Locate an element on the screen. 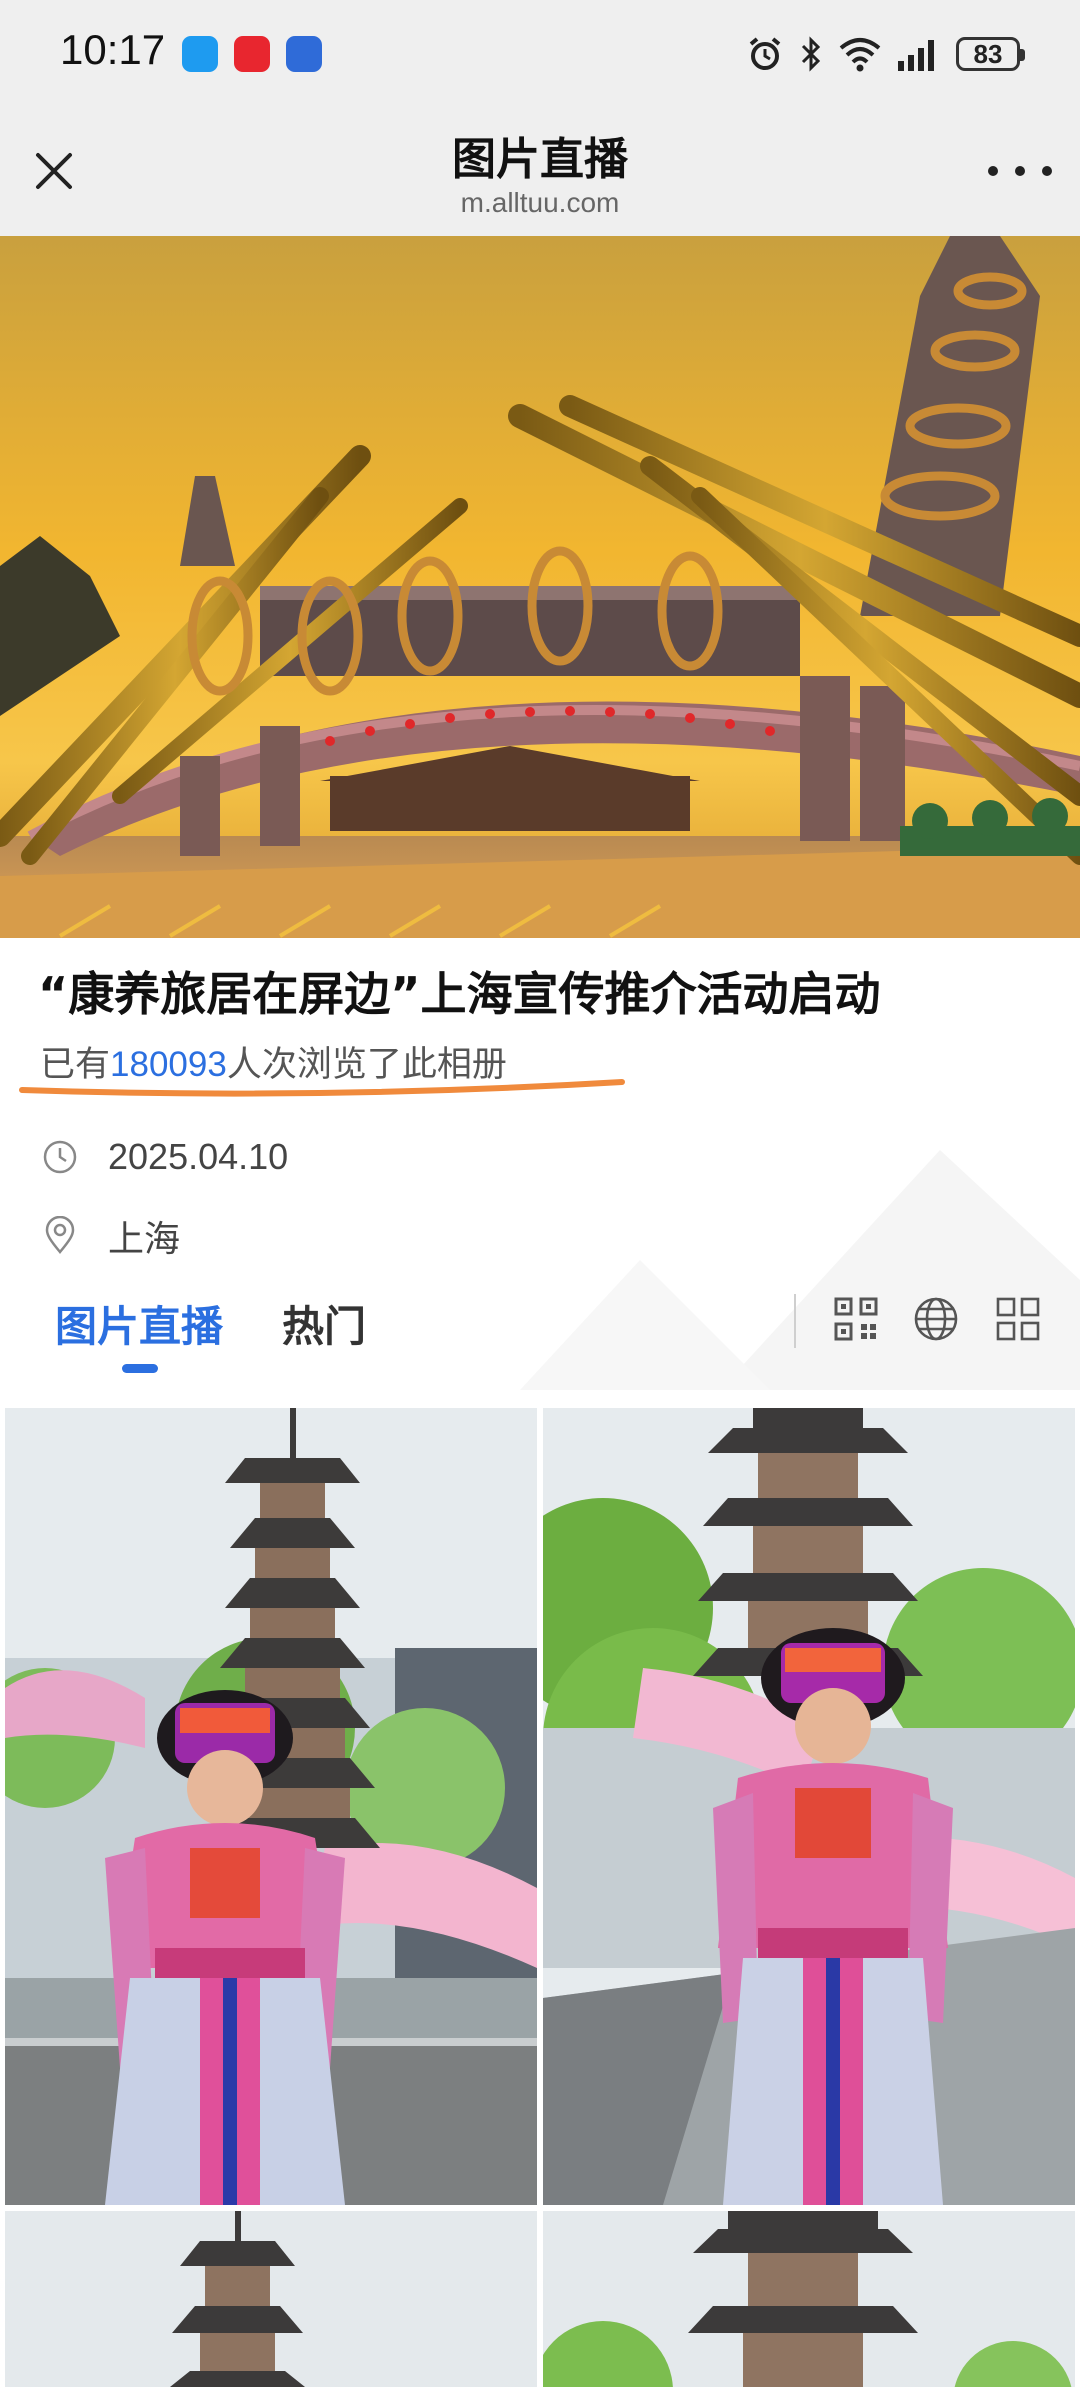  qr-code-icon is located at coordinates (856, 1319).